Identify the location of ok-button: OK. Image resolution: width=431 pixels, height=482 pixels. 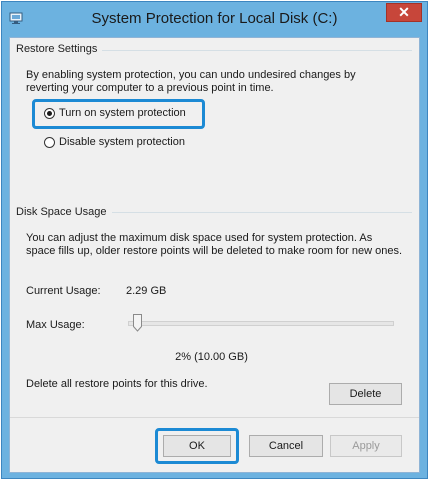
(197, 446).